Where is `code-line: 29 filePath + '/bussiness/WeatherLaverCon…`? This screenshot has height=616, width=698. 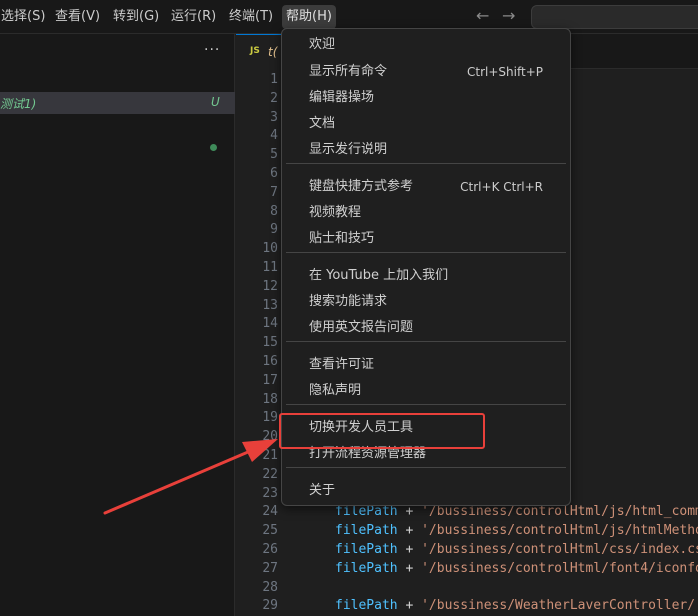
code-line: 29 filePath + '/bussiness/WeatherLaverCon… is located at coordinates (467, 605).